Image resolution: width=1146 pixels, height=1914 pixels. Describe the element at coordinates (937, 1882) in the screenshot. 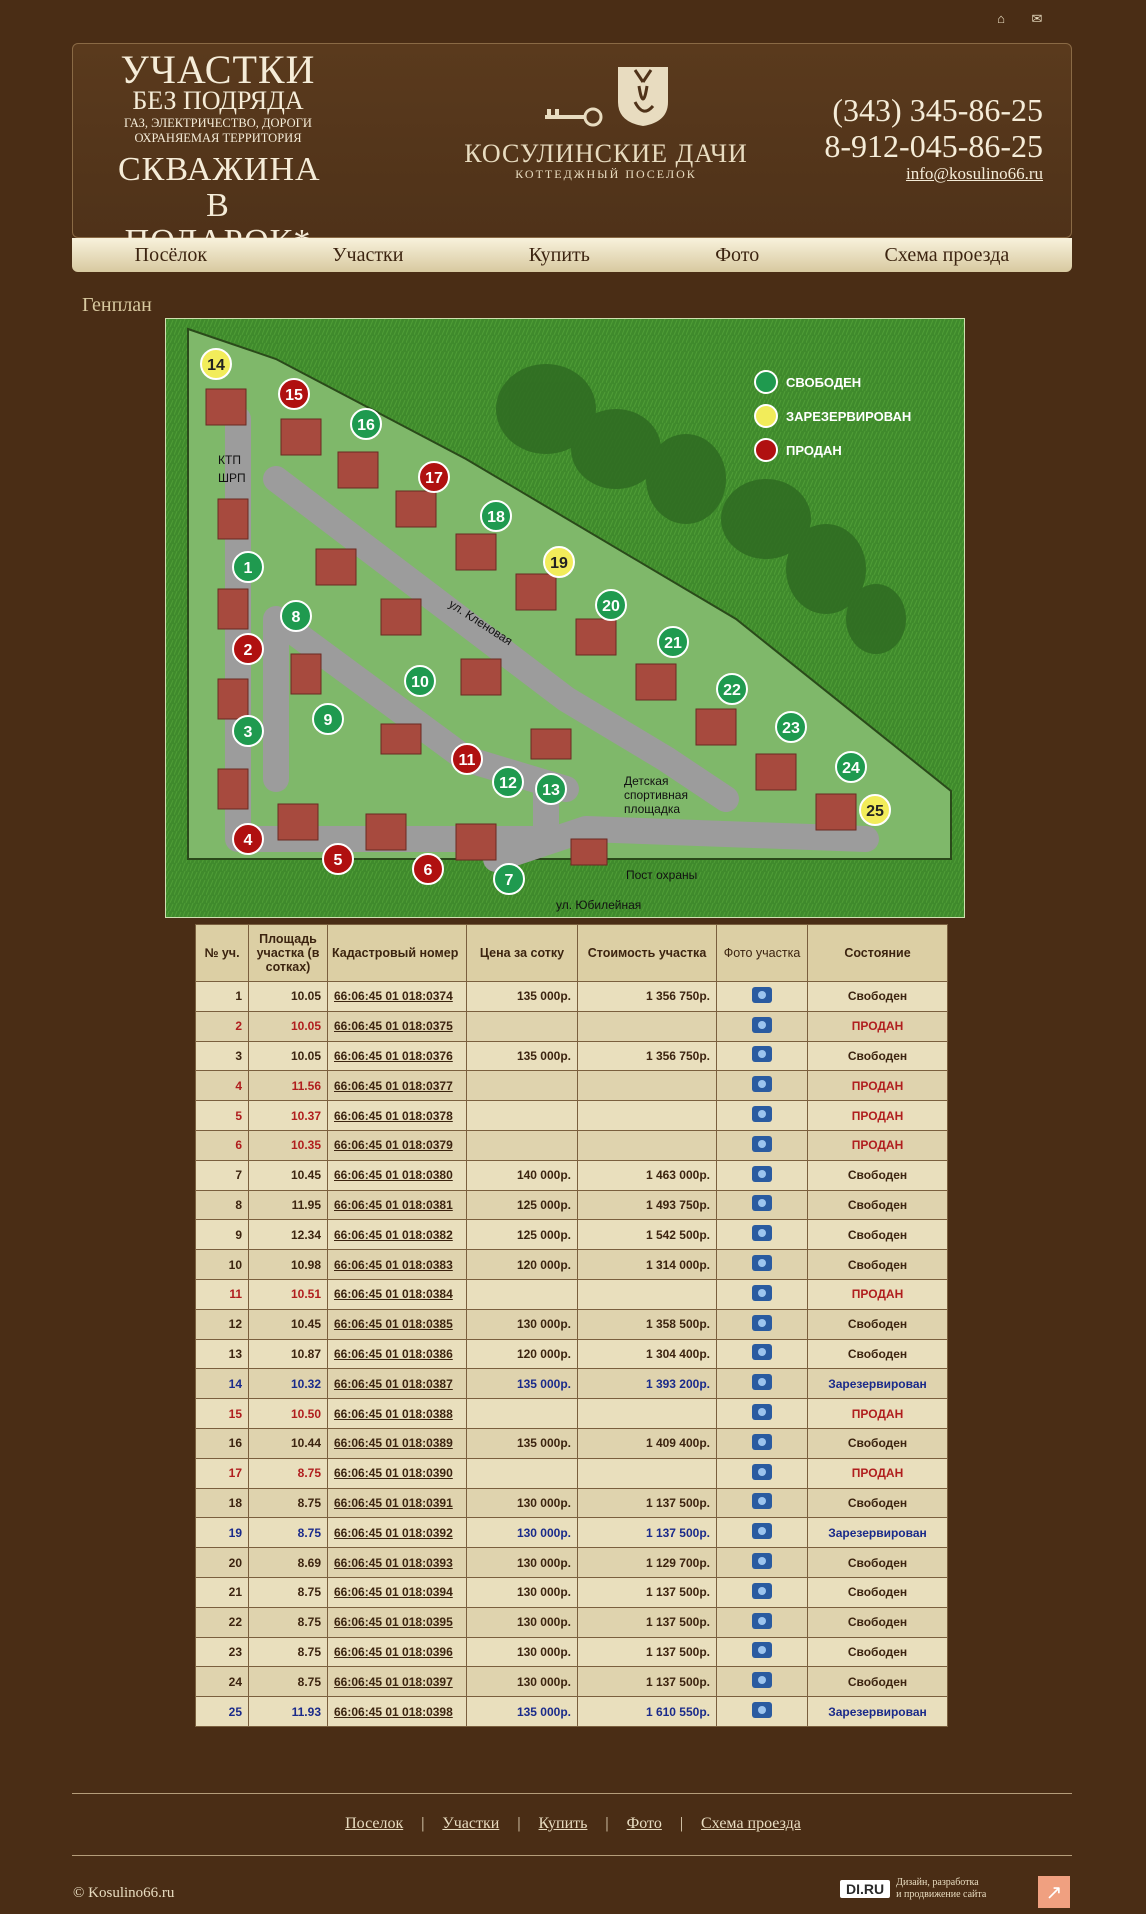

I see `developer-text-1: Дизайн, разработка` at that location.